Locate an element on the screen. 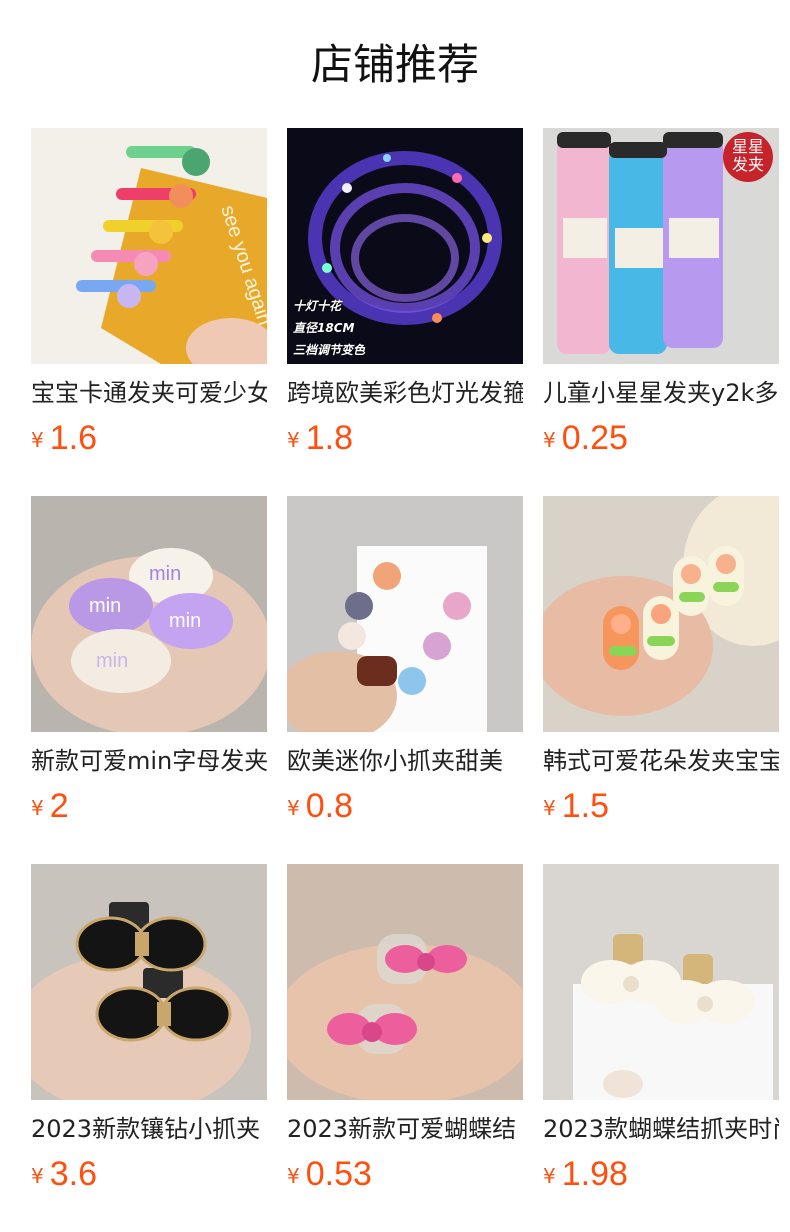  product-title: 2023新款镶钻小抓夹 is located at coordinates (149, 1129).